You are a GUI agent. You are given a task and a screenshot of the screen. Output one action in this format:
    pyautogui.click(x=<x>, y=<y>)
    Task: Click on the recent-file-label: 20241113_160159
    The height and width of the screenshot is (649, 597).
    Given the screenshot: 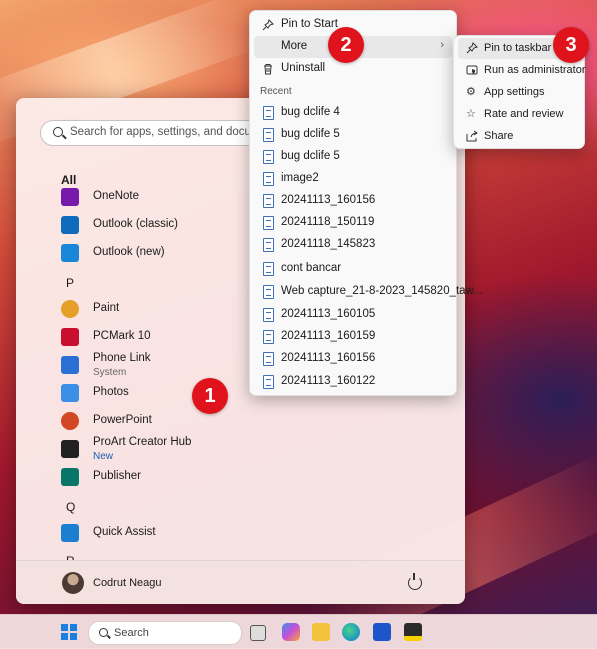 What is the action you would take?
    pyautogui.click(x=328, y=336)
    